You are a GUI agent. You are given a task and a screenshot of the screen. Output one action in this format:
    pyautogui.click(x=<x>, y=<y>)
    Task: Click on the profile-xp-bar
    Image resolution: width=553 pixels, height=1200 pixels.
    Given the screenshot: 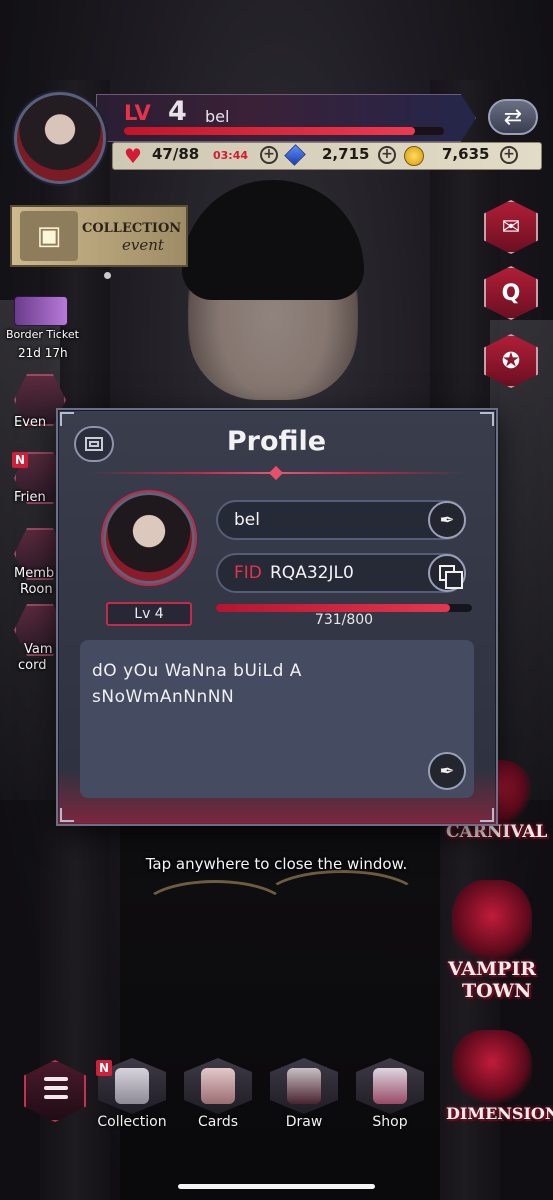 What is the action you would take?
    pyautogui.click(x=344, y=608)
    